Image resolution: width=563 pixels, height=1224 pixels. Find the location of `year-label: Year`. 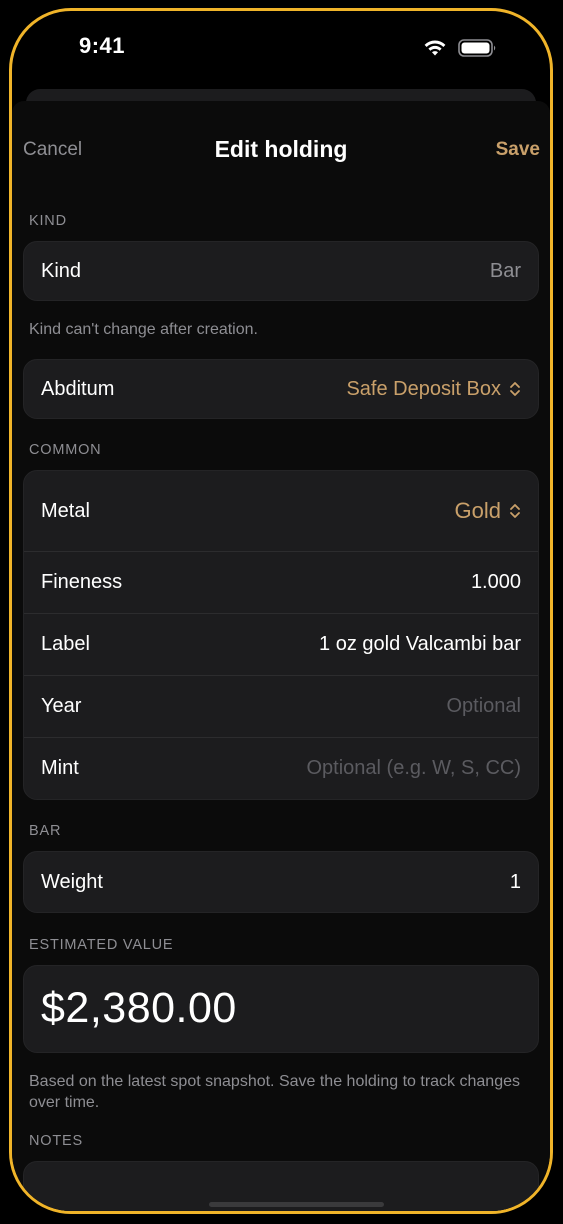

year-label: Year is located at coordinates (61, 706).